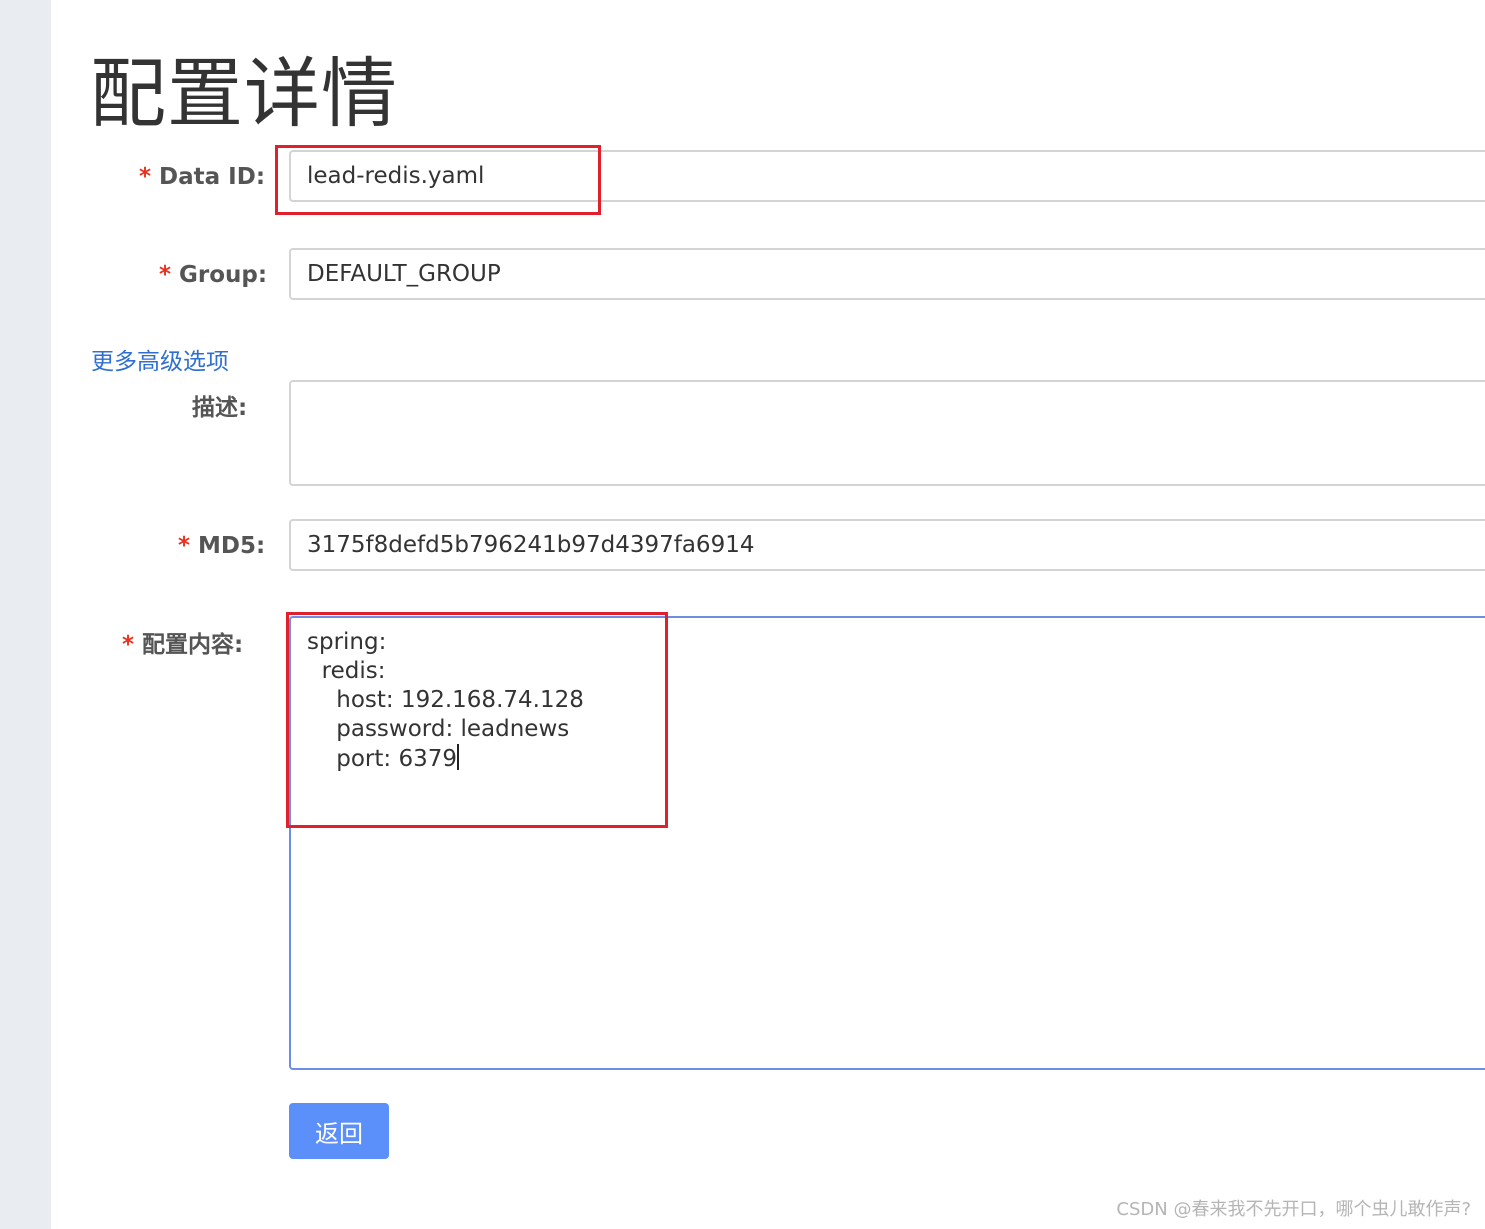 The width and height of the screenshot is (1485, 1229). What do you see at coordinates (887, 433) in the screenshot?
I see `description-textarea` at bounding box center [887, 433].